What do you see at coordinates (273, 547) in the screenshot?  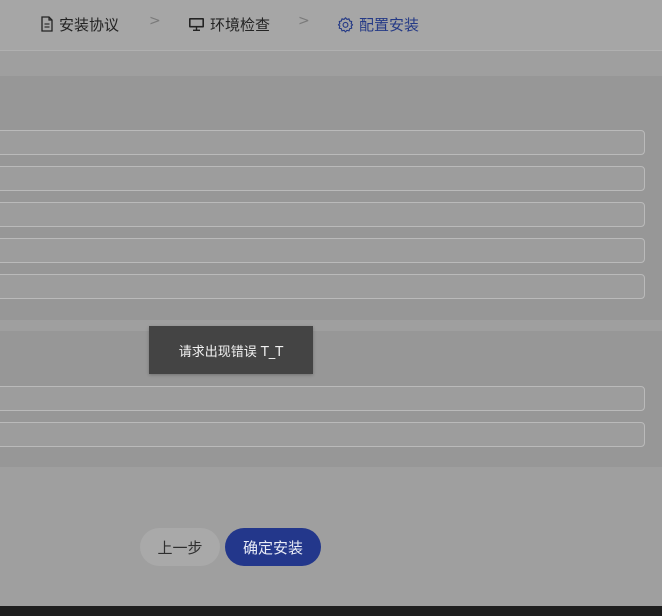 I see `confirm-install-button: 确定安装` at bounding box center [273, 547].